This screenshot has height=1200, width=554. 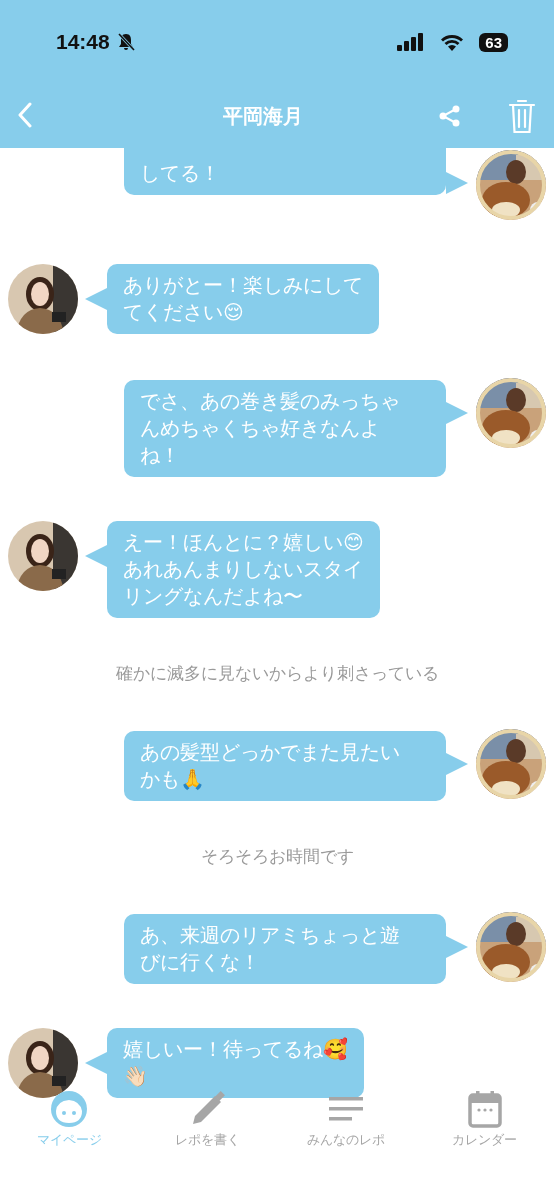 What do you see at coordinates (125, 42) in the screenshot?
I see `muted-bell-icon` at bounding box center [125, 42].